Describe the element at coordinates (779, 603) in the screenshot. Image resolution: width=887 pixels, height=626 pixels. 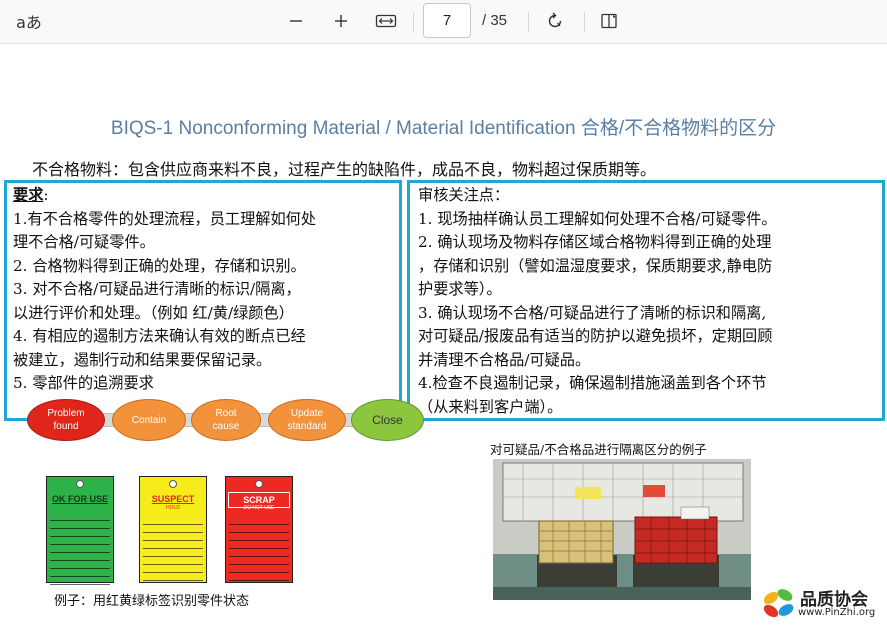
I see `pinzhi-logo-icon` at that location.